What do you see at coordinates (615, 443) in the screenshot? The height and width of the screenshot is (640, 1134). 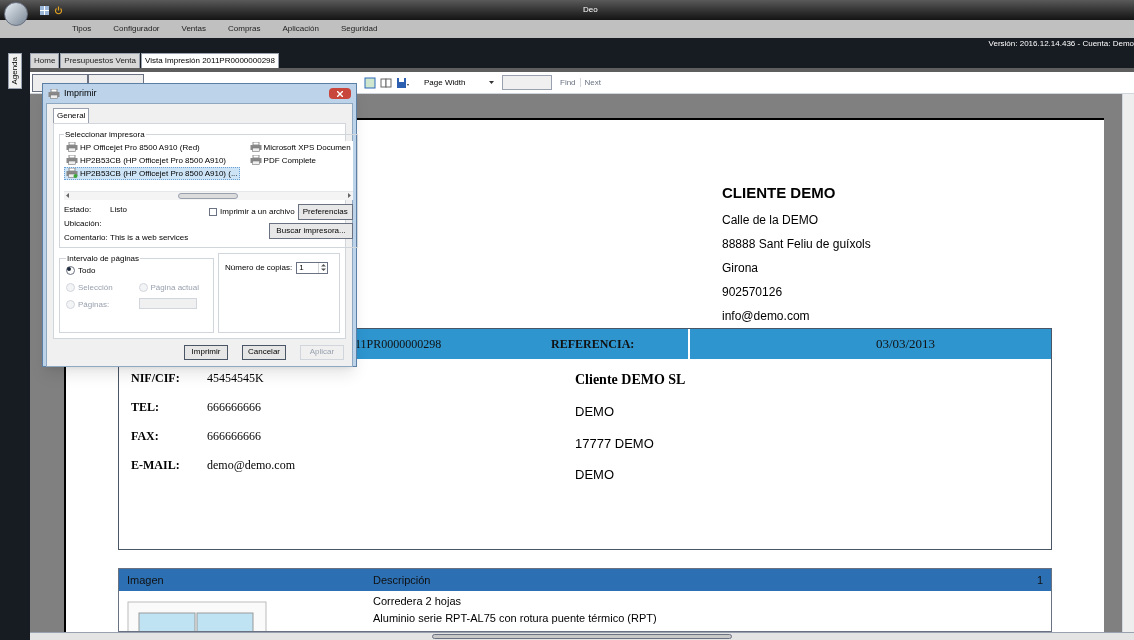 I see `client-detail: 17777 DEMO` at bounding box center [615, 443].